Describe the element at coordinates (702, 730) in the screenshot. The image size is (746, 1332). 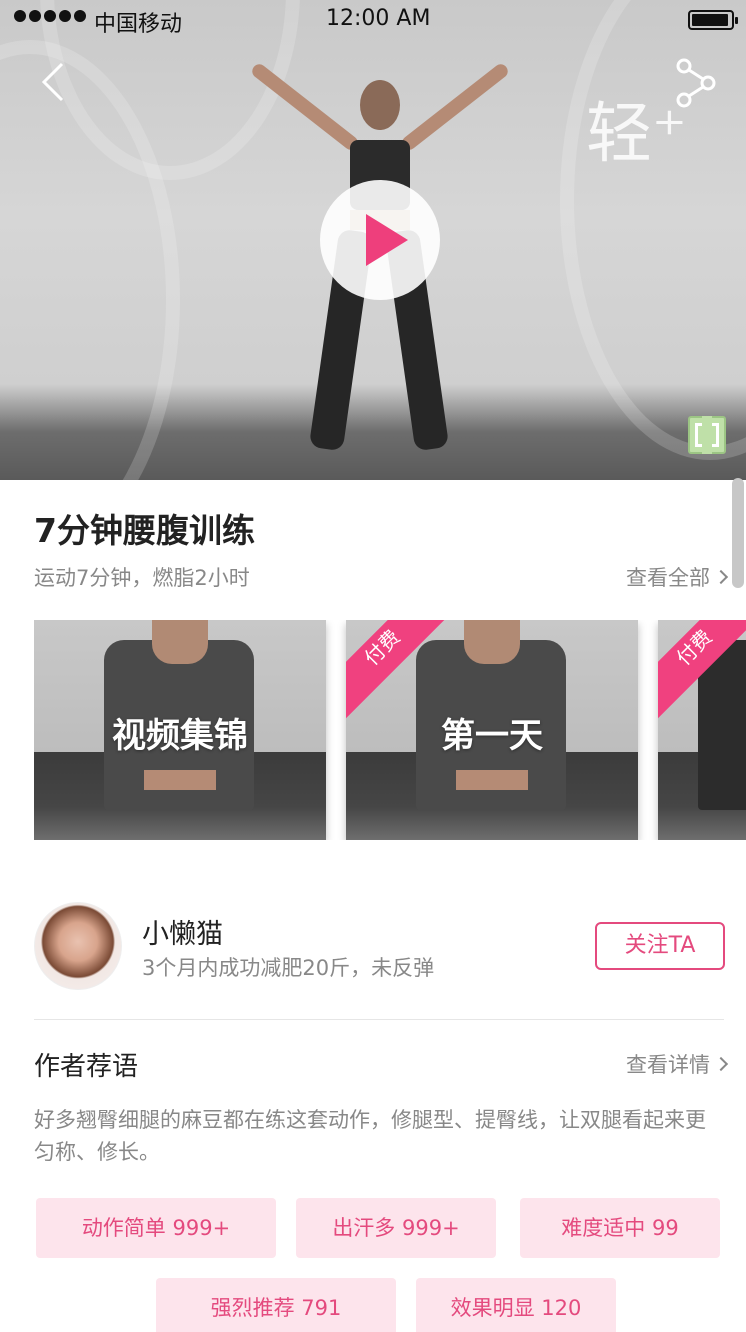
I see `episode-card: 付费` at that location.